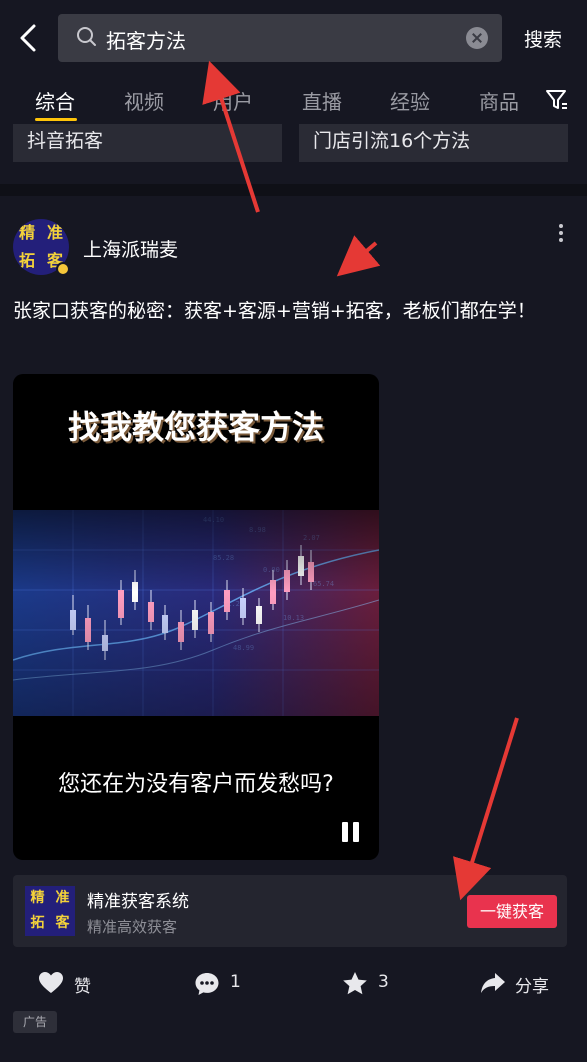  What do you see at coordinates (54, 232) in the screenshot?
I see `avatar-char: 准` at bounding box center [54, 232].